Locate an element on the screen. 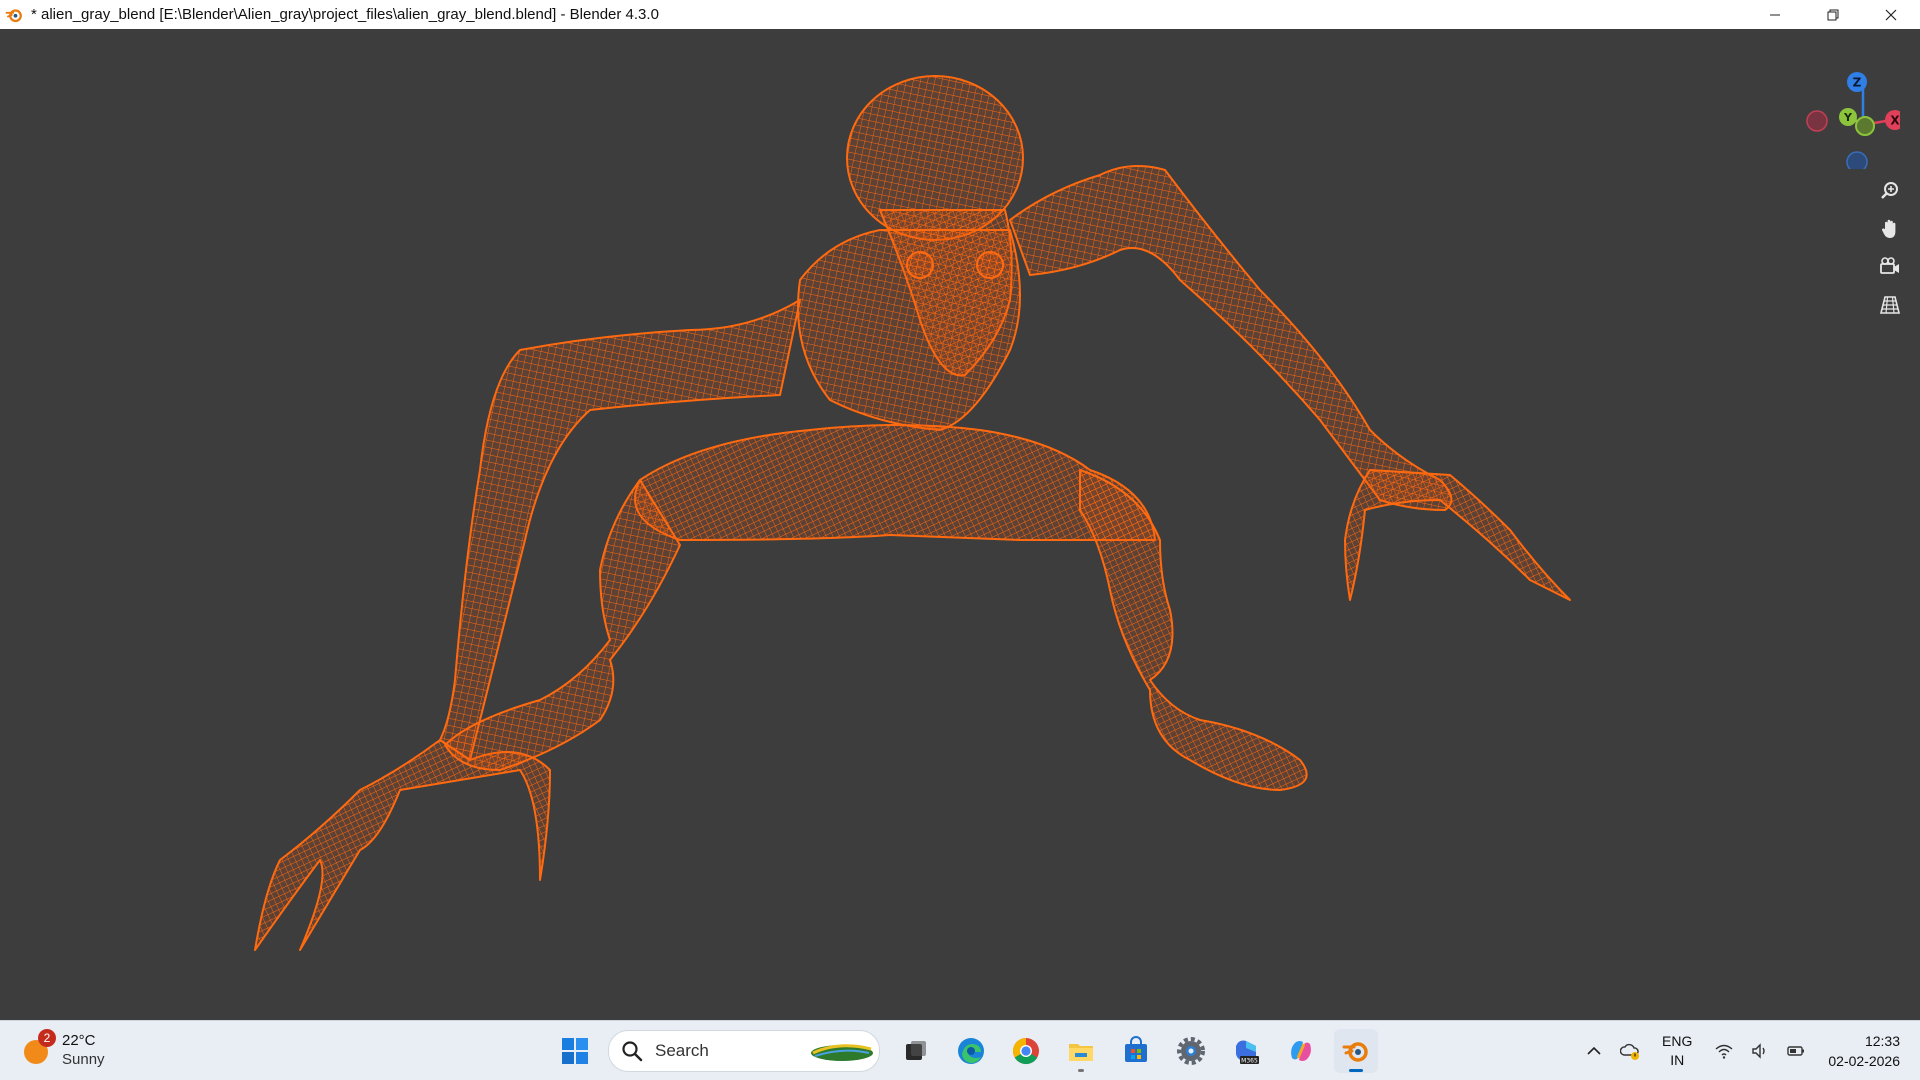 This screenshot has height=1080, width=1920. m365-icon: M365 is located at coordinates (1247, 1052).